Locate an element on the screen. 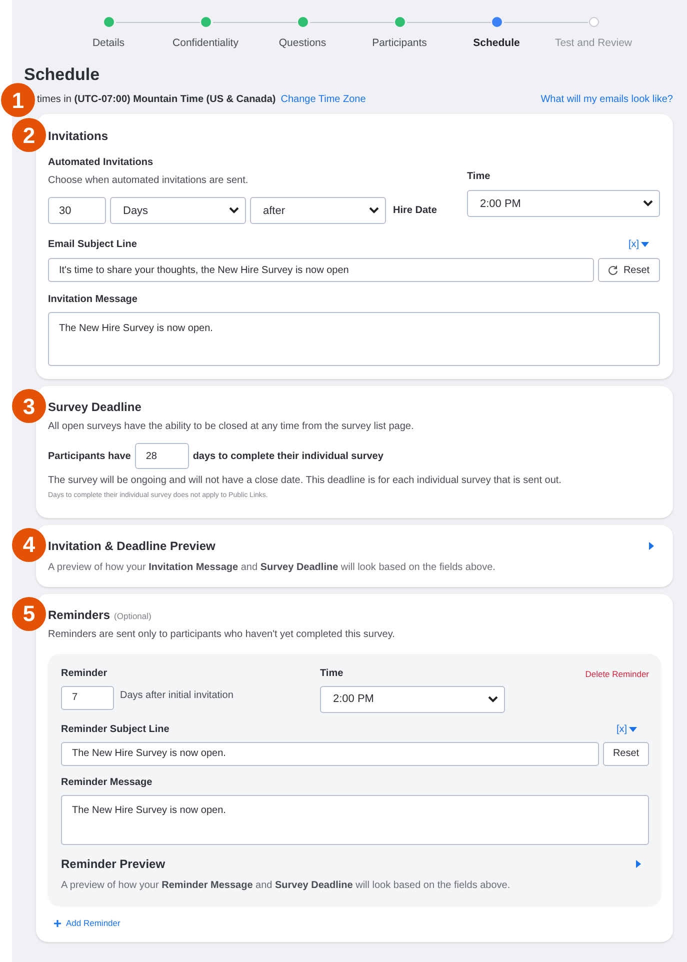  hint-text: All open surveys have the ability to be closed at any time from the survey list page. is located at coordinates (231, 427).